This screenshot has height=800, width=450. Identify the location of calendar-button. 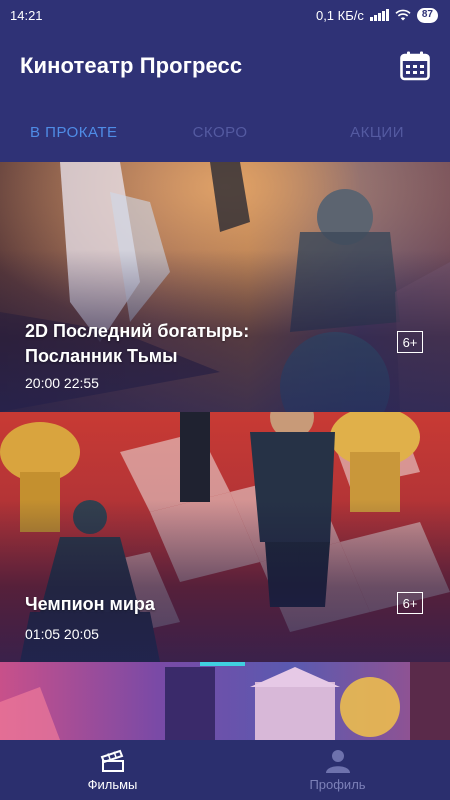
(415, 66).